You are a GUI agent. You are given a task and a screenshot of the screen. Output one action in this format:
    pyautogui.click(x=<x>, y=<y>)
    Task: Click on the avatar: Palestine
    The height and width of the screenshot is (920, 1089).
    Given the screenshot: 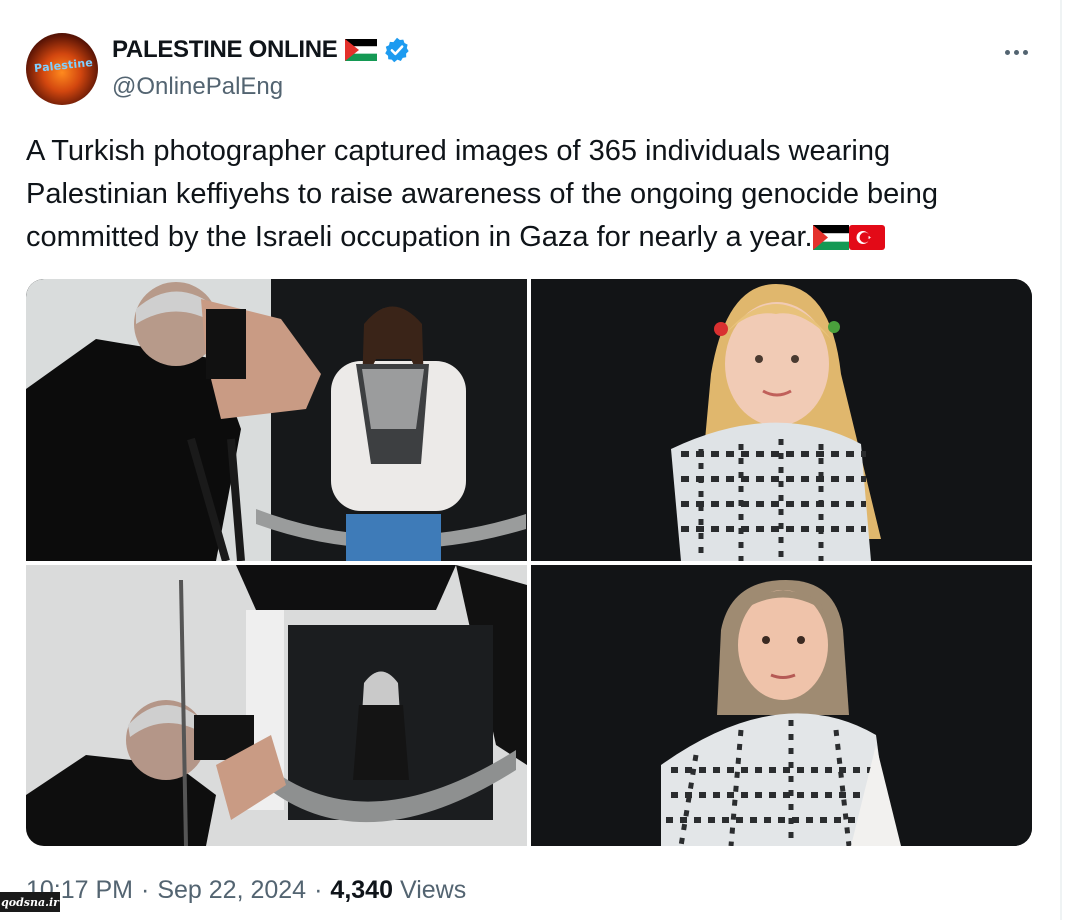 What is the action you would take?
    pyautogui.click(x=62, y=69)
    